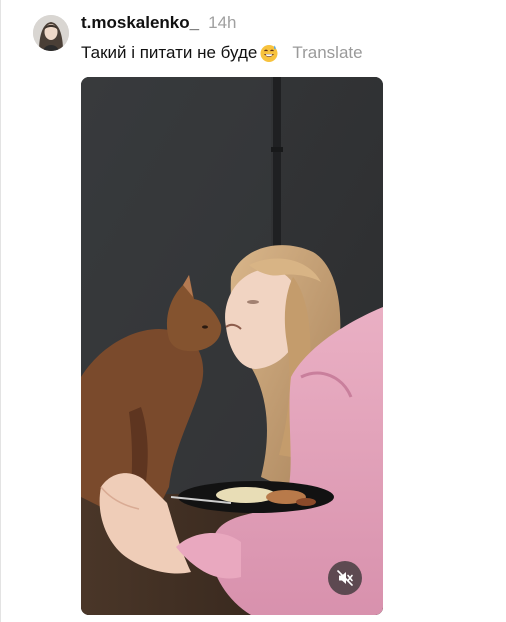 Image resolution: width=506 pixels, height=622 pixels. I want to click on avatar-image, so click(51, 33).